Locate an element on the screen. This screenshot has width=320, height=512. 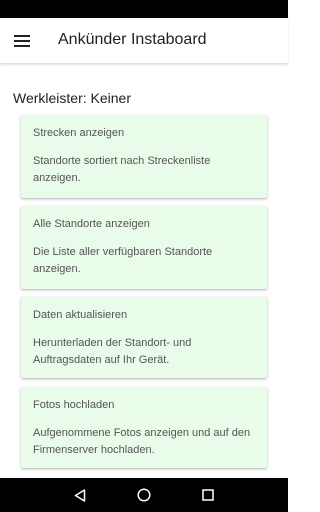
app-bar: Ankünder Instaboard is located at coordinates (144, 41).